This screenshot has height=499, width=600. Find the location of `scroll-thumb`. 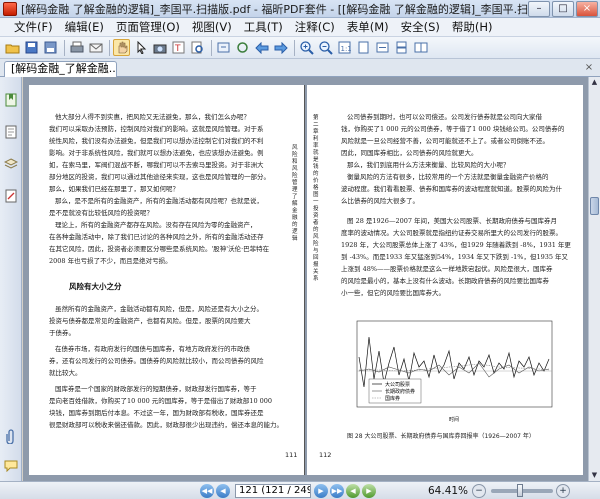

scroll-thumb is located at coordinates (594, 206).